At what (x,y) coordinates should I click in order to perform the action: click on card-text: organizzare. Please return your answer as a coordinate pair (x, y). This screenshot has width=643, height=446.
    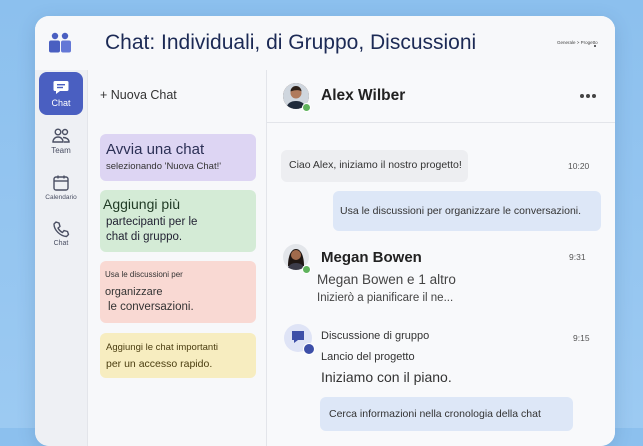
    Looking at the image, I should click on (134, 292).